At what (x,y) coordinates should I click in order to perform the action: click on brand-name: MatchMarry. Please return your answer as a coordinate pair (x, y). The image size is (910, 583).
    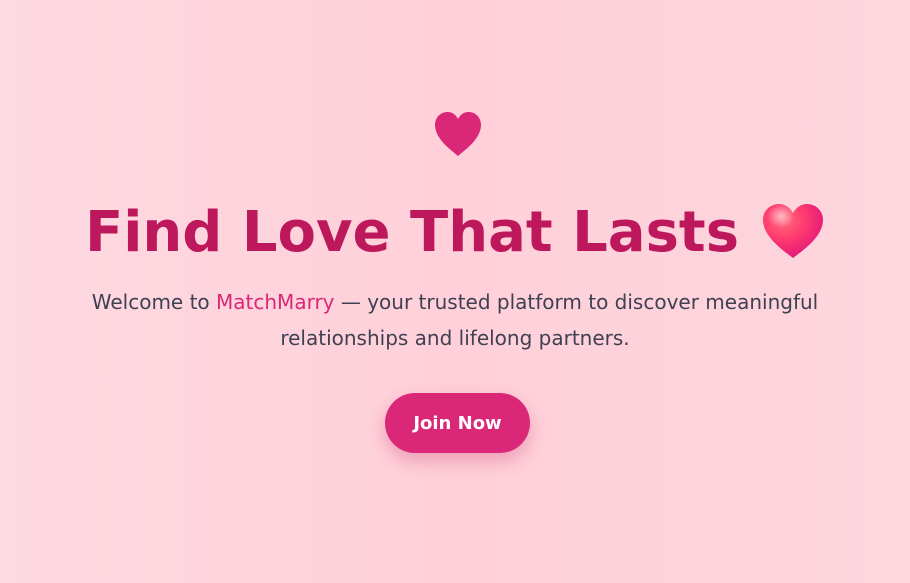
    Looking at the image, I should click on (275, 302).